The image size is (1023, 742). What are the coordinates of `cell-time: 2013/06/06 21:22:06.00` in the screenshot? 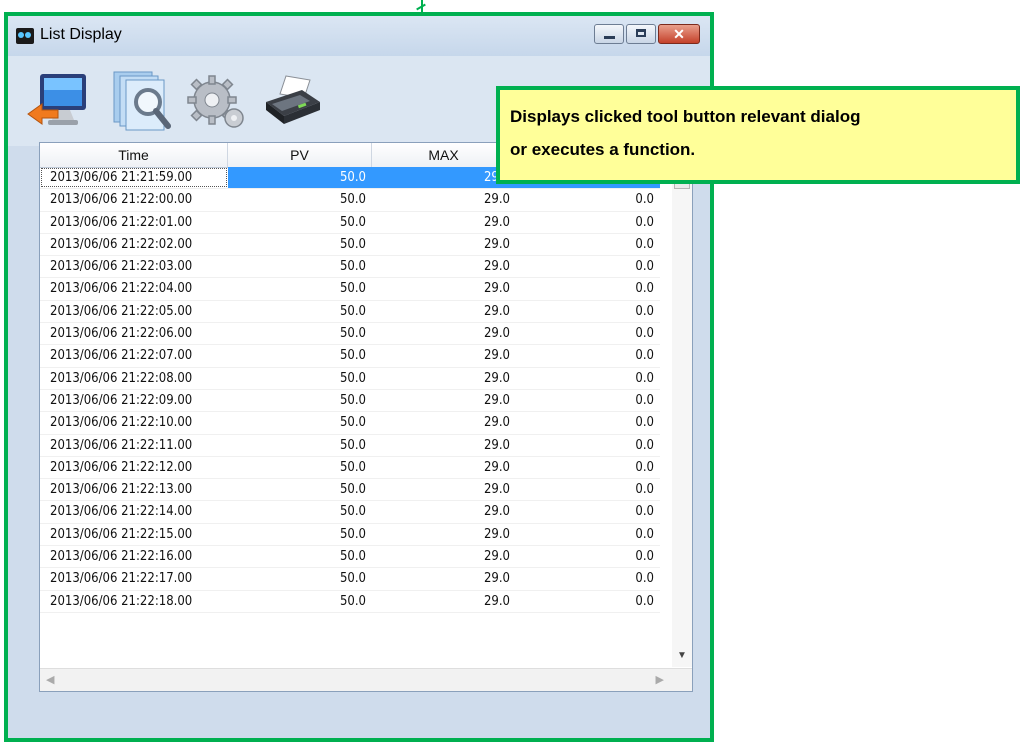 It's located at (121, 334).